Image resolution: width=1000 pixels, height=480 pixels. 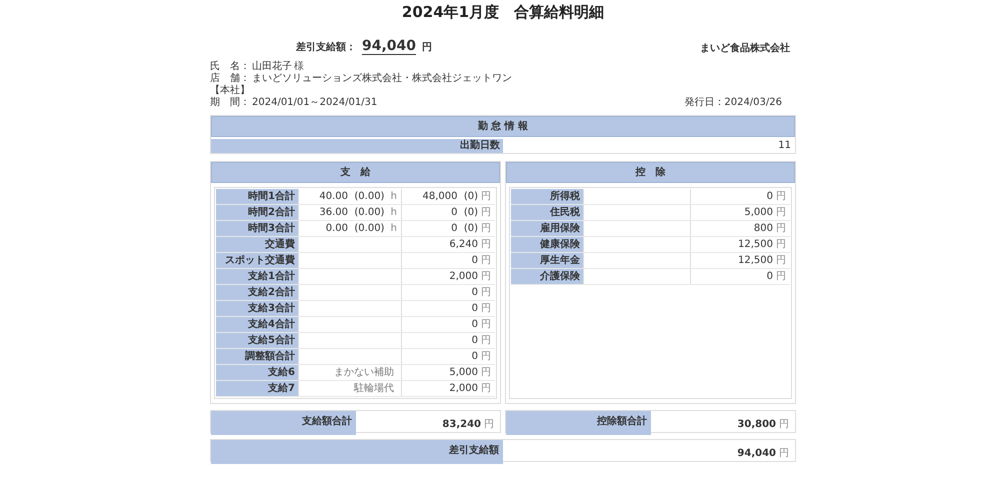 I want to click on table-cell: 駐輪場代, so click(x=349, y=388).